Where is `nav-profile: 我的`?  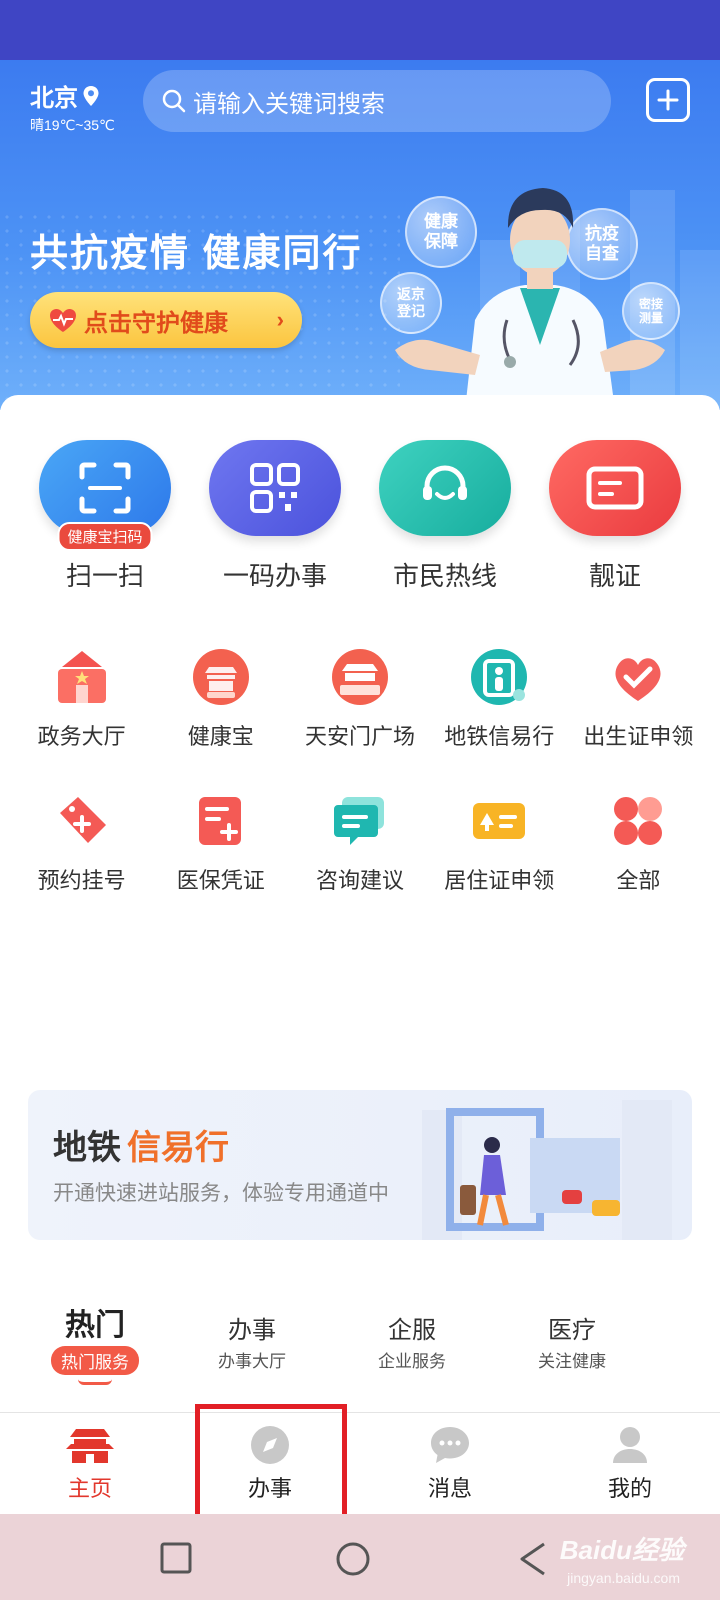 nav-profile: 我的 is located at coordinates (630, 1463).